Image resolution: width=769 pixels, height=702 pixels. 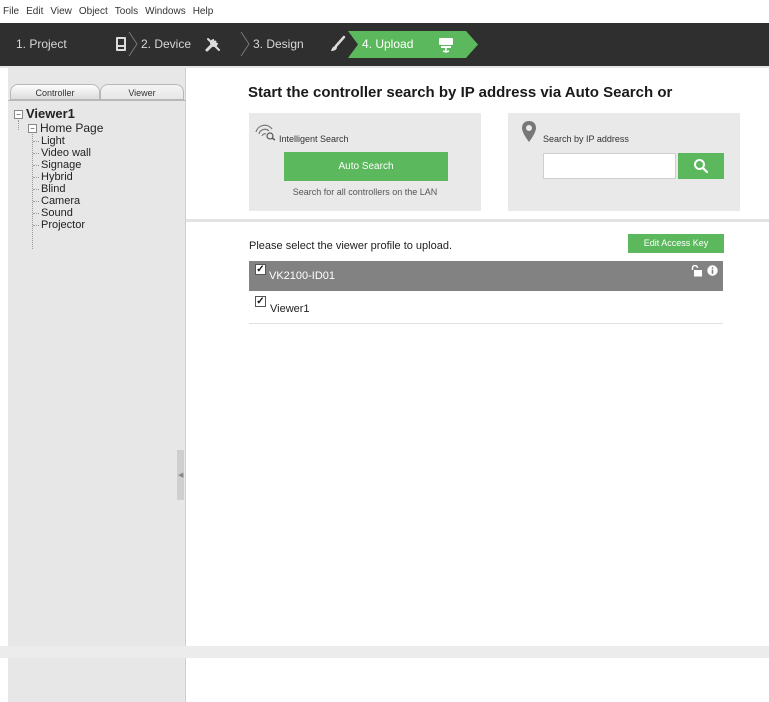 What do you see at coordinates (477, 220) in the screenshot?
I see `section-divider` at bounding box center [477, 220].